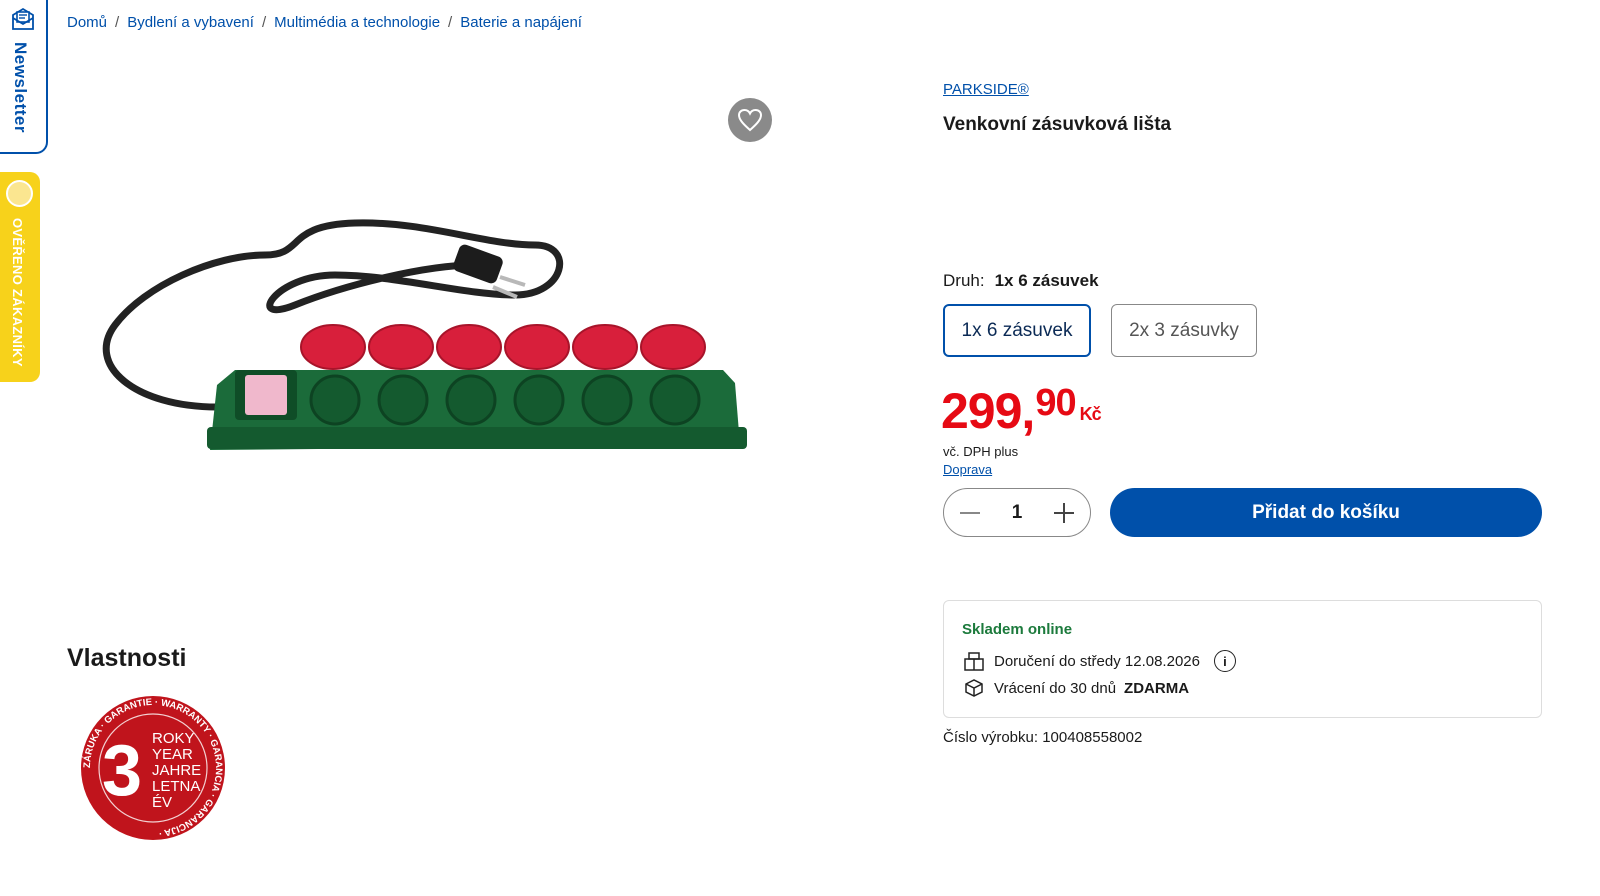 The height and width of the screenshot is (896, 1600). Describe the element at coordinates (1184, 330) in the screenshot. I see `variant-option-2x3: 2x 3 zásuvky` at that location.